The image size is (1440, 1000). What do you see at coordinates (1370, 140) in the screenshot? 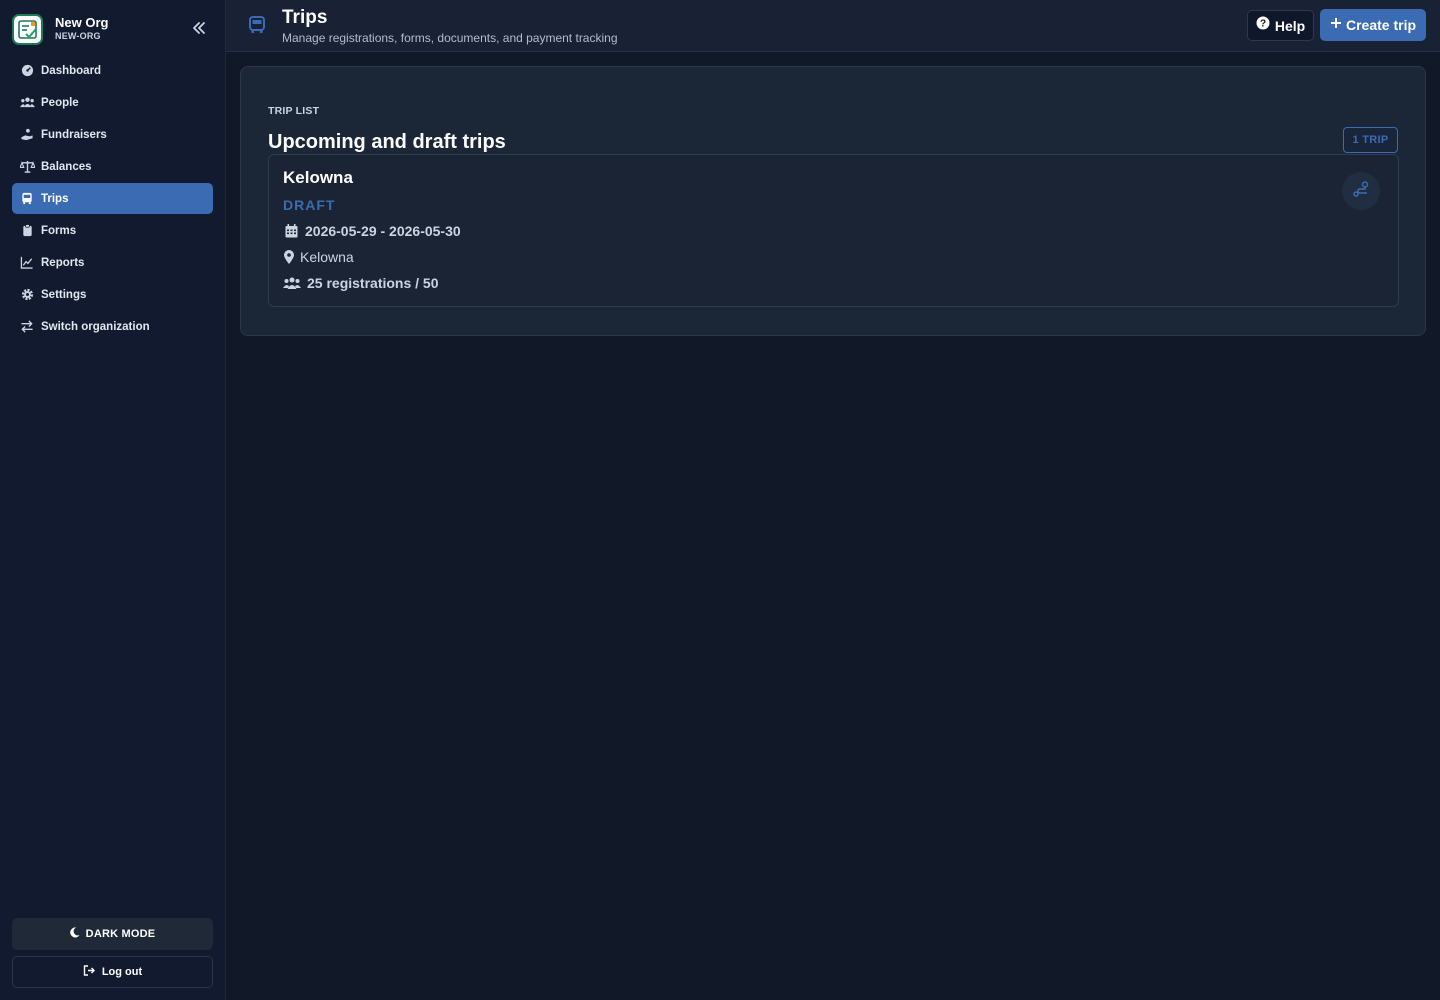
I see `trip-count-badge: 1 TRIP` at bounding box center [1370, 140].